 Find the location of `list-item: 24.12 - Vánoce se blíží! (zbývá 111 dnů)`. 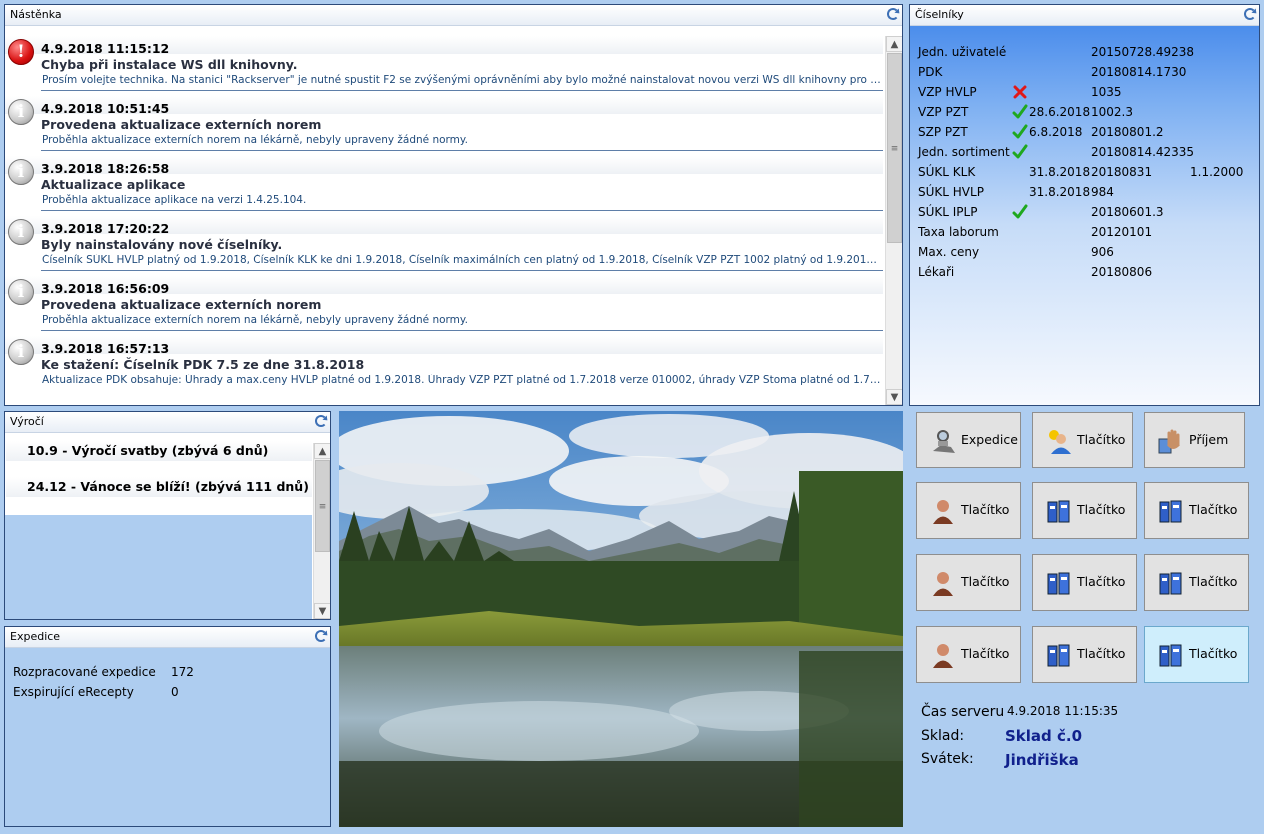

list-item: 24.12 - Vánoce se blíží! (zbývá 111 dnů) is located at coordinates (159, 487).